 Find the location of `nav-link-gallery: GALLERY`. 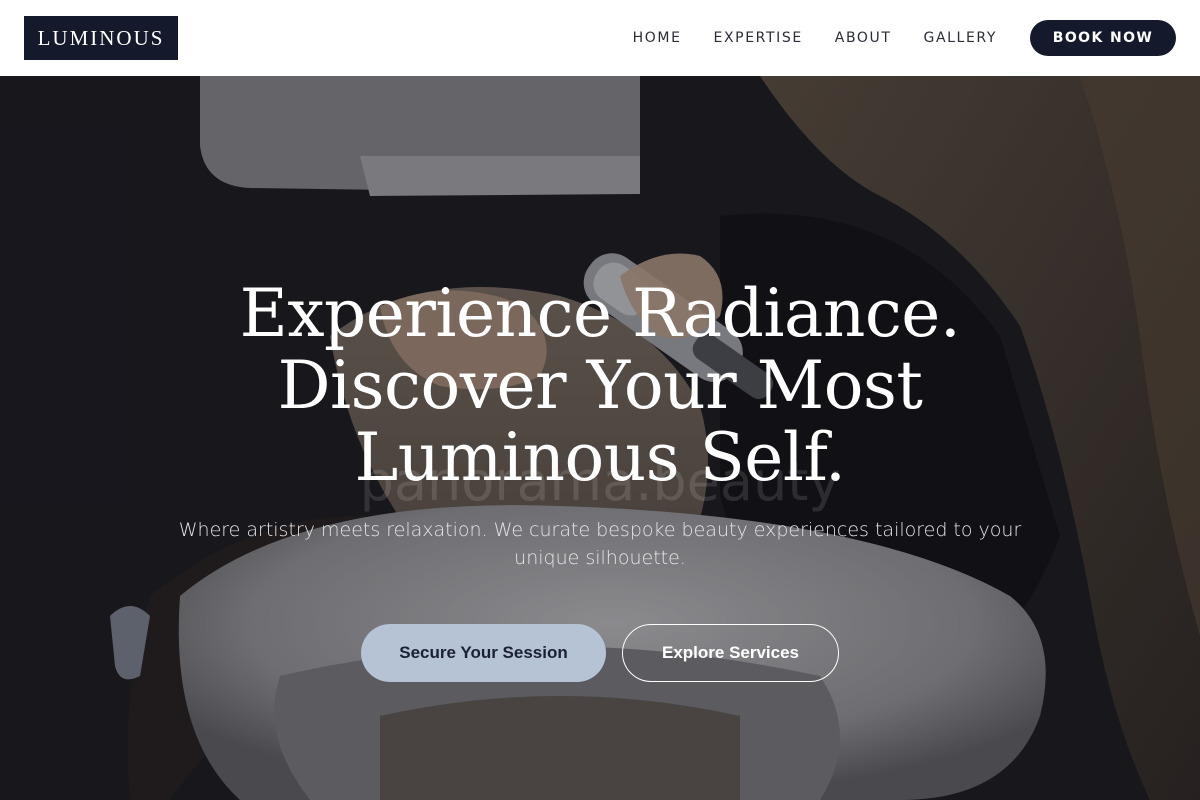

nav-link-gallery: GALLERY is located at coordinates (960, 38).